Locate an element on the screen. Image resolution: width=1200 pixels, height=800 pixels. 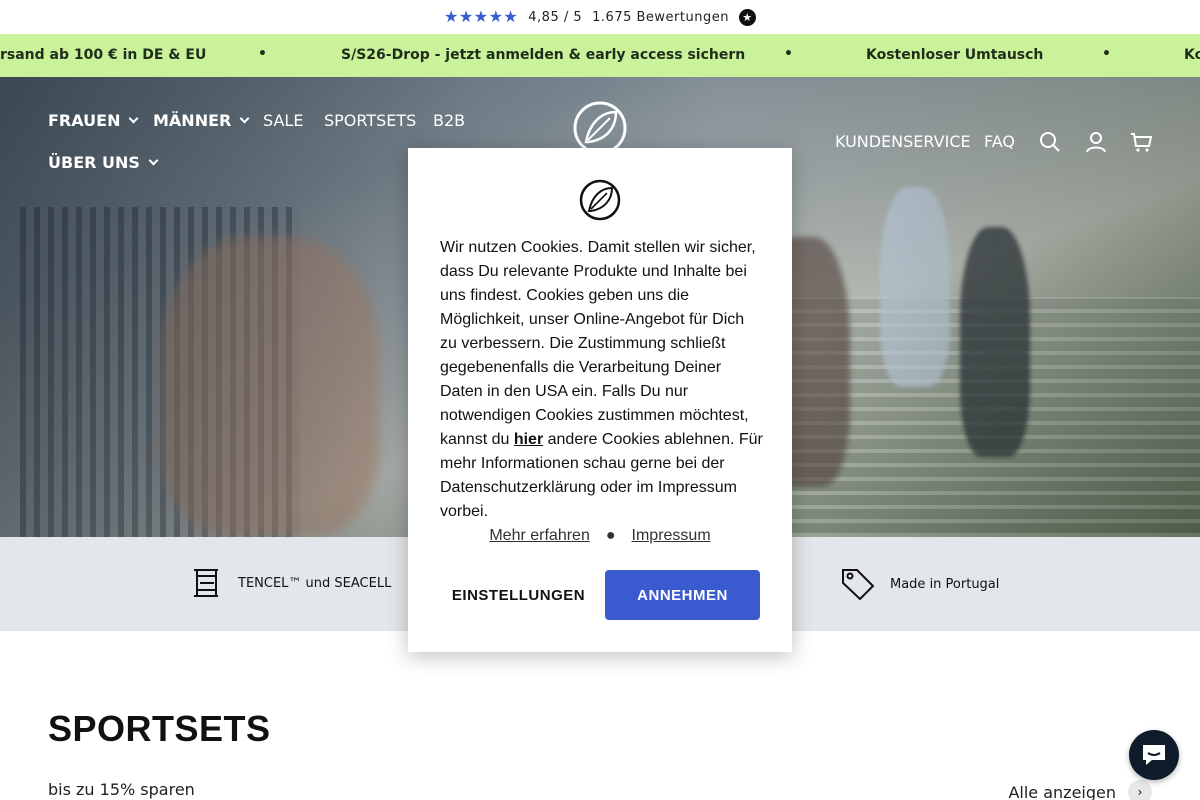
nav-maenner-label: MÄNNER is located at coordinates (192, 120).